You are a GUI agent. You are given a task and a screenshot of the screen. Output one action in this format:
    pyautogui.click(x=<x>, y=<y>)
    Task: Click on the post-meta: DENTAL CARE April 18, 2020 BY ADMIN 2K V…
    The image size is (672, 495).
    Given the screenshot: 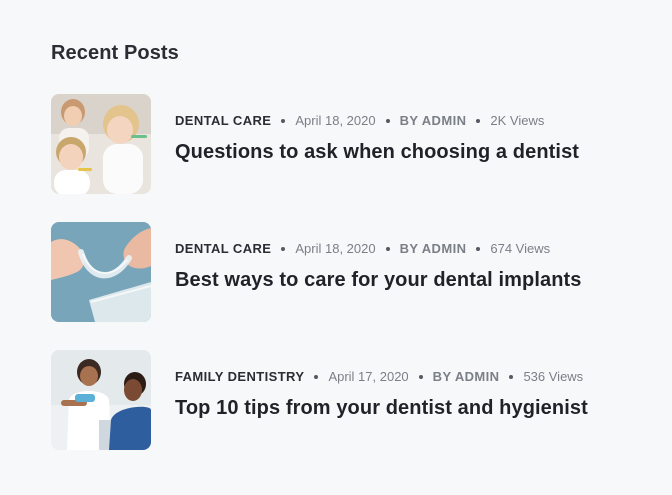 What is the action you would take?
    pyautogui.click(x=377, y=121)
    